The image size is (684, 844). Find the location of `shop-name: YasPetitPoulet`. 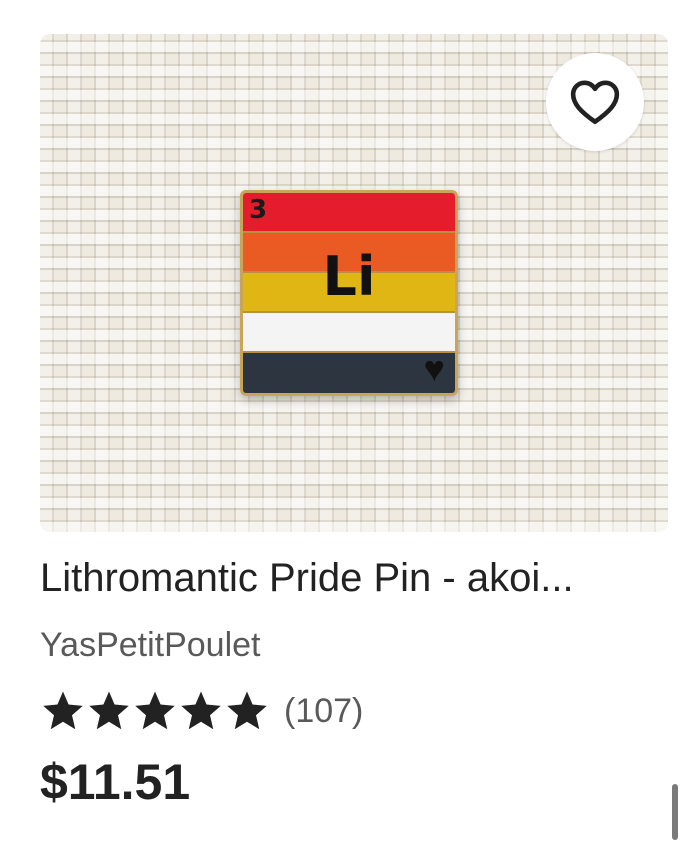

shop-name: YasPetitPoulet is located at coordinates (150, 645).